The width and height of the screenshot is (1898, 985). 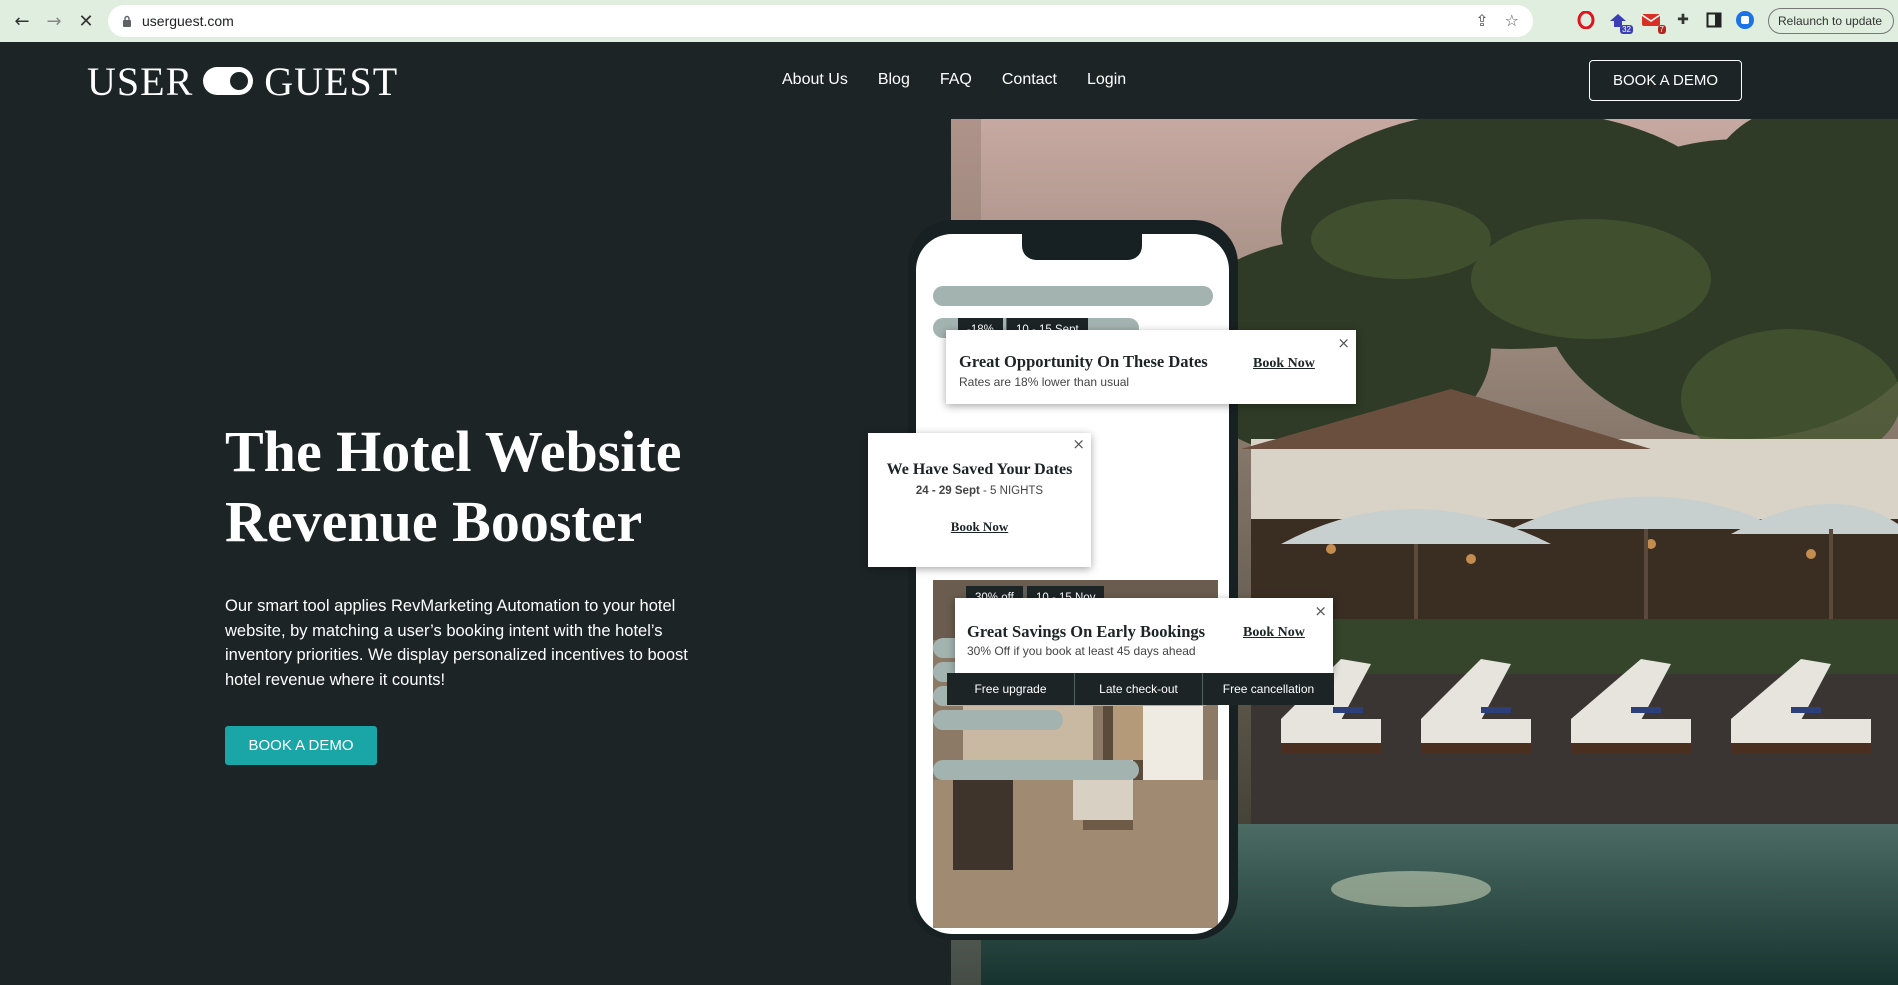 I want to click on phone-notch, so click(x=1082, y=247).